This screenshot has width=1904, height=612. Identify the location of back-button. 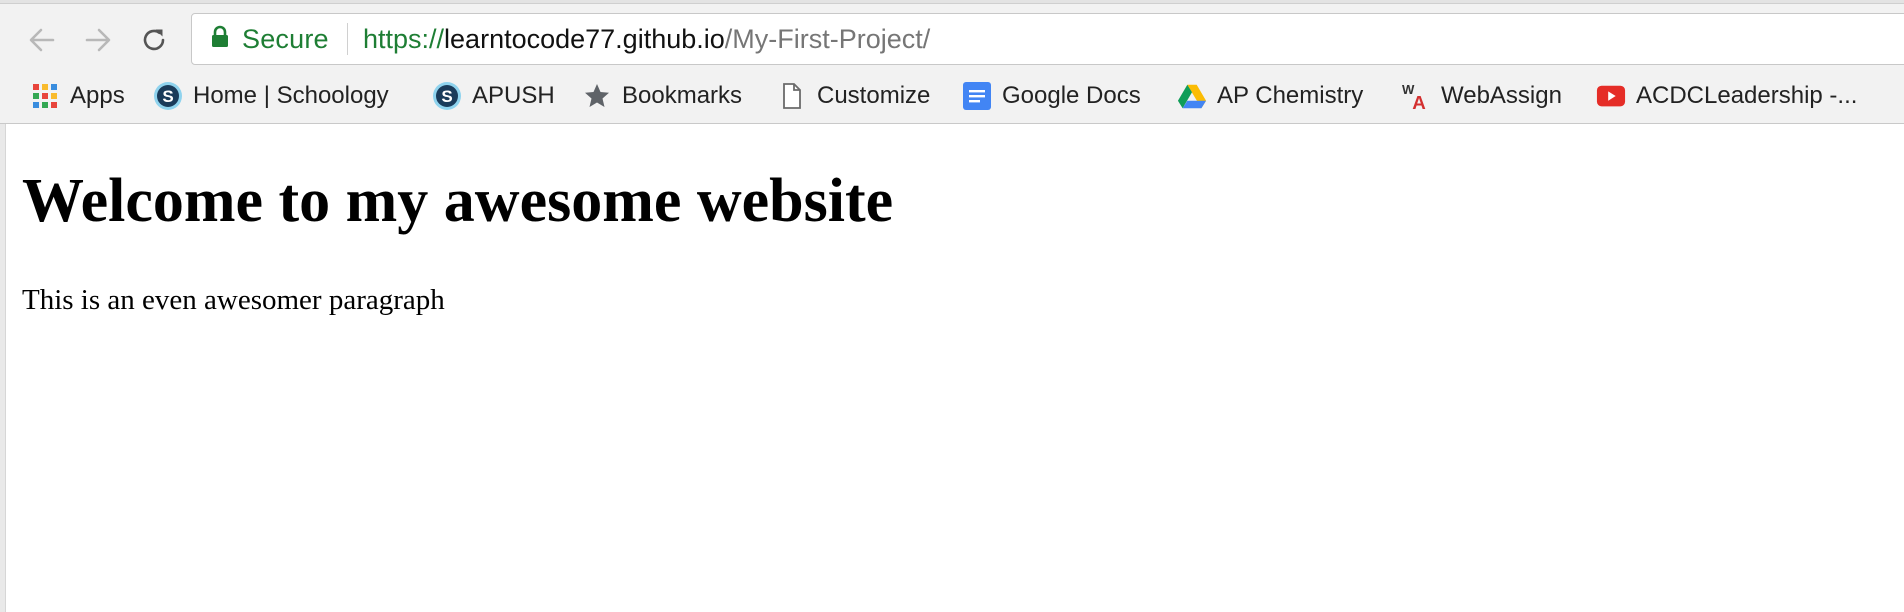
(42, 40).